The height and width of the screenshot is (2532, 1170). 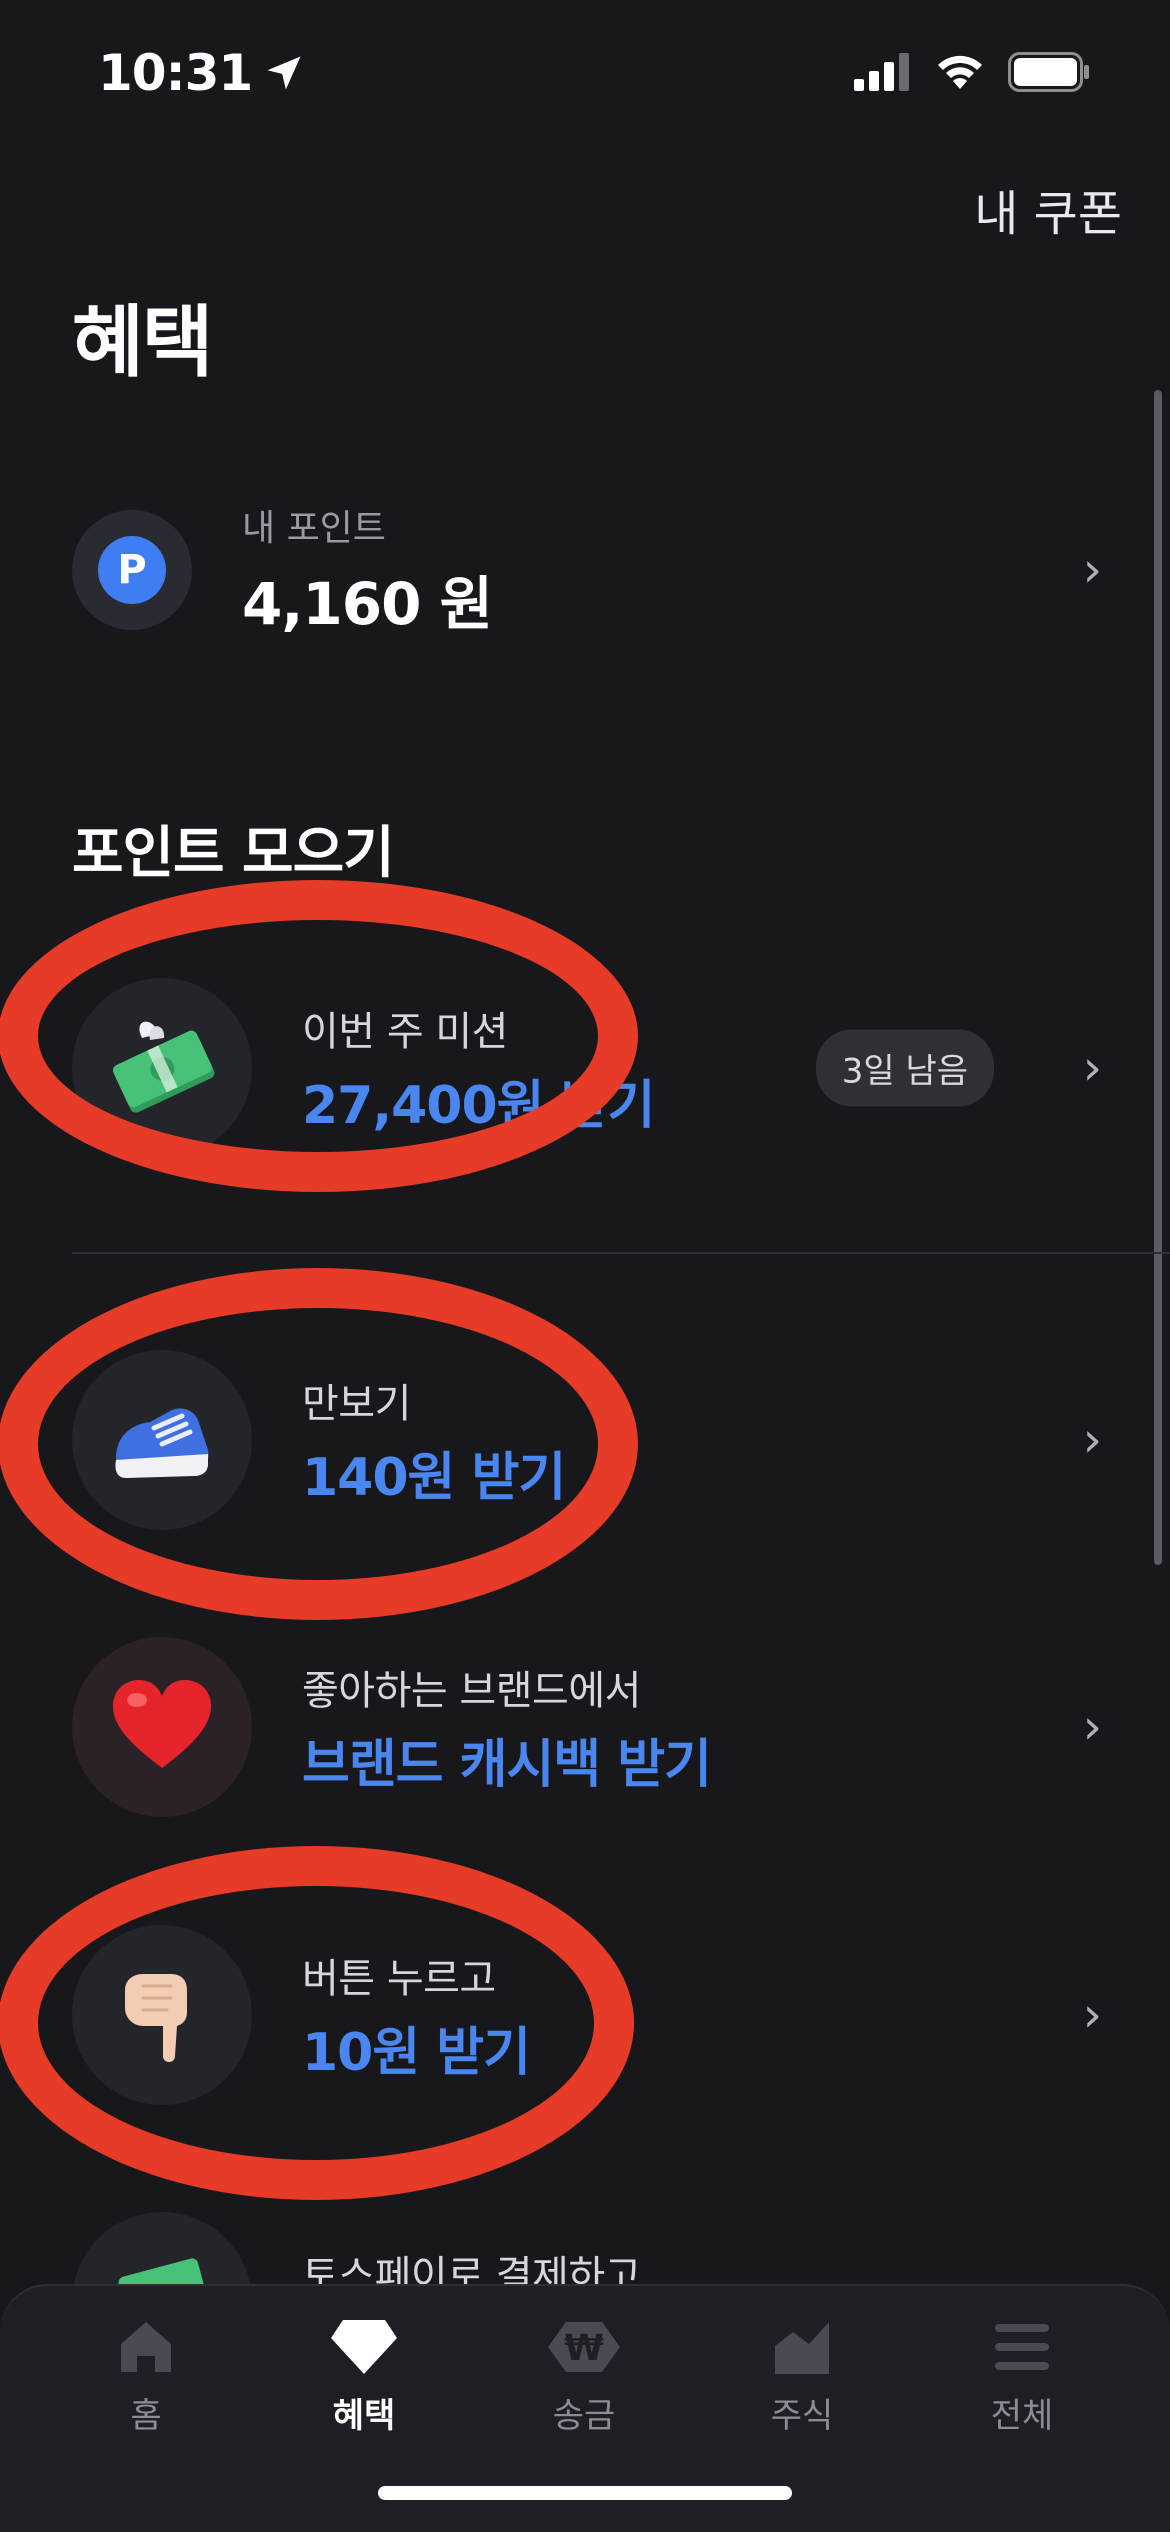 I want to click on clock: 10:31, so click(x=175, y=73).